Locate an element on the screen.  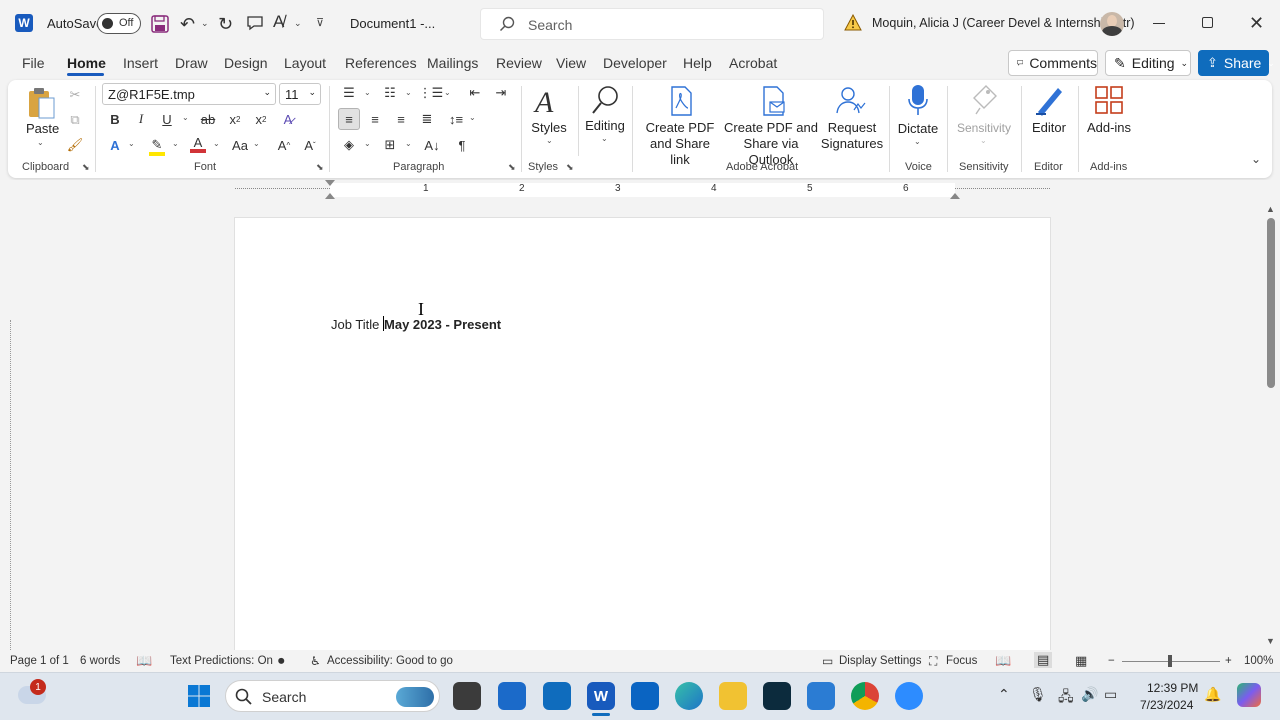
align-center-icon: ≡ is located at coordinates (375, 119).